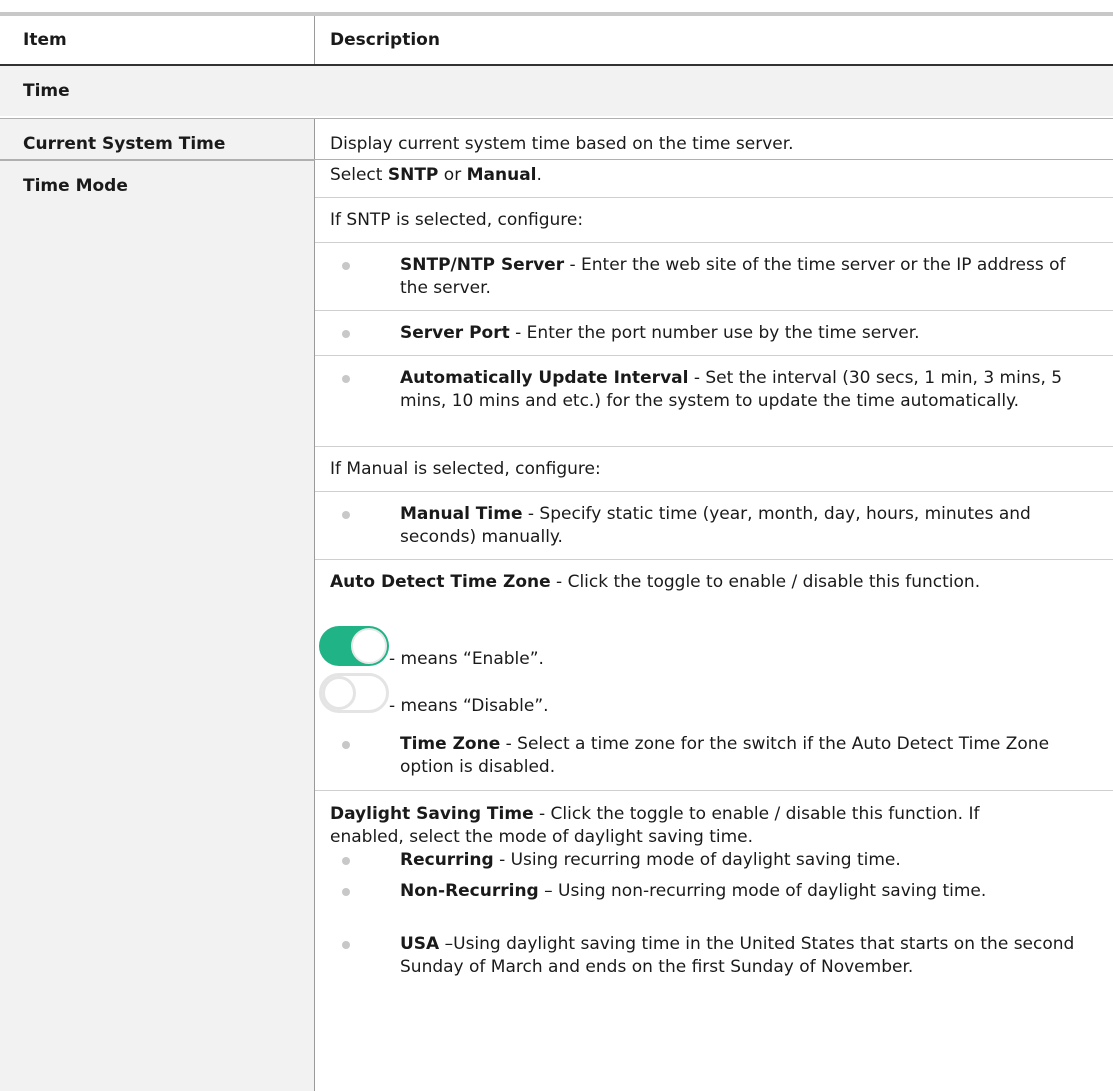 The height and width of the screenshot is (1091, 1113). Describe the element at coordinates (75, 186) in the screenshot. I see `item-label: Time Mode` at that location.